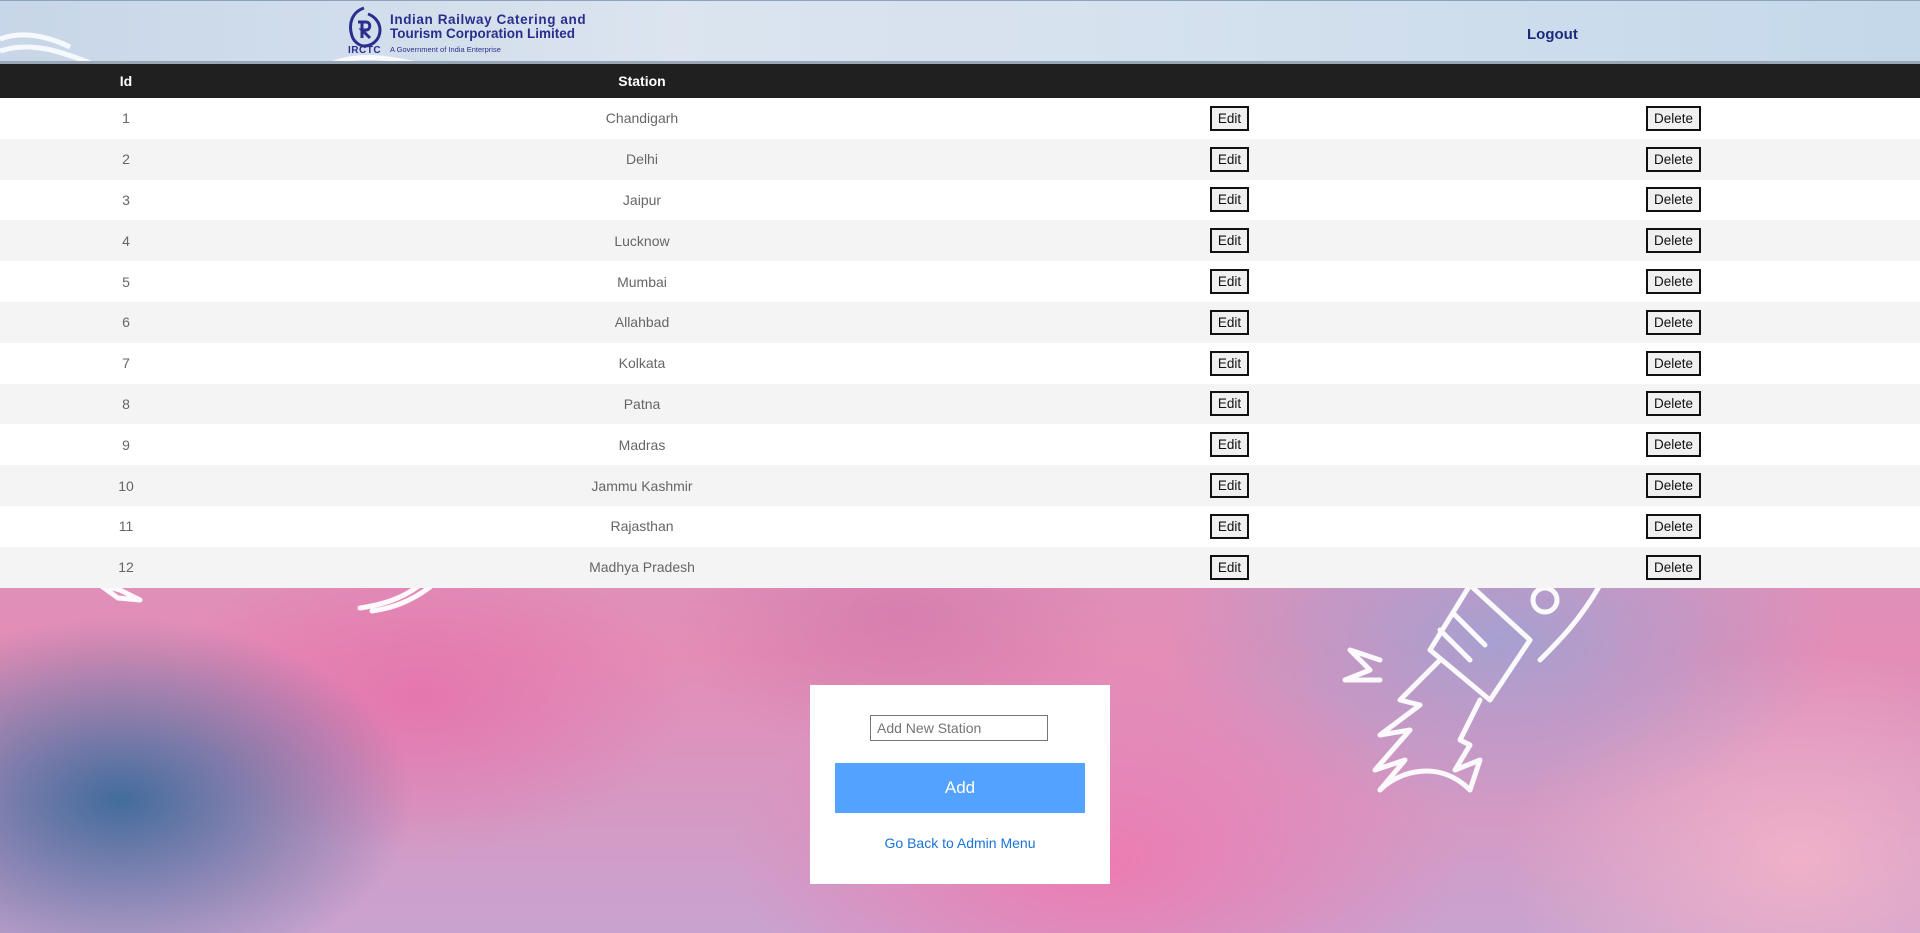 The width and height of the screenshot is (1920, 933). What do you see at coordinates (960, 81) in the screenshot?
I see `table-header-row: Id Station` at bounding box center [960, 81].